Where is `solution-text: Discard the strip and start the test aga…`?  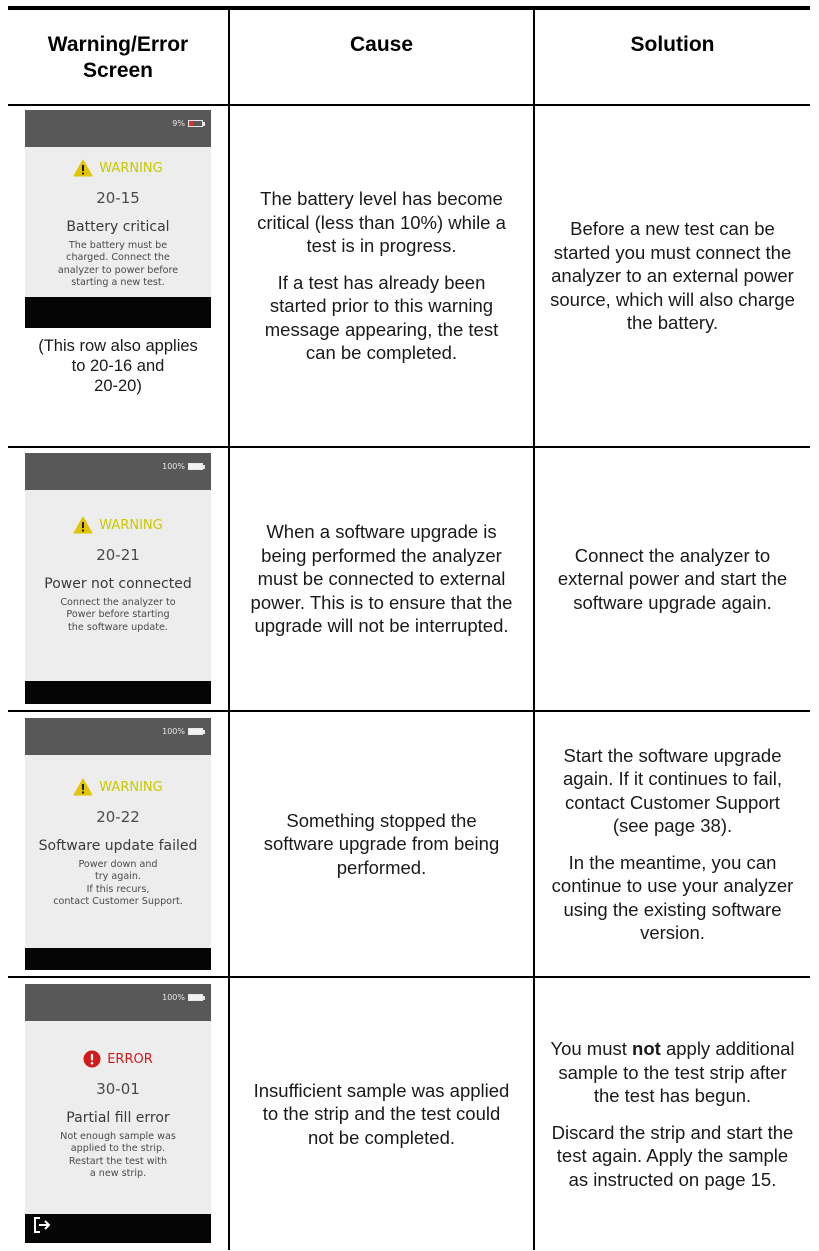
solution-text: Discard the strip and start the test aga… is located at coordinates (672, 1155).